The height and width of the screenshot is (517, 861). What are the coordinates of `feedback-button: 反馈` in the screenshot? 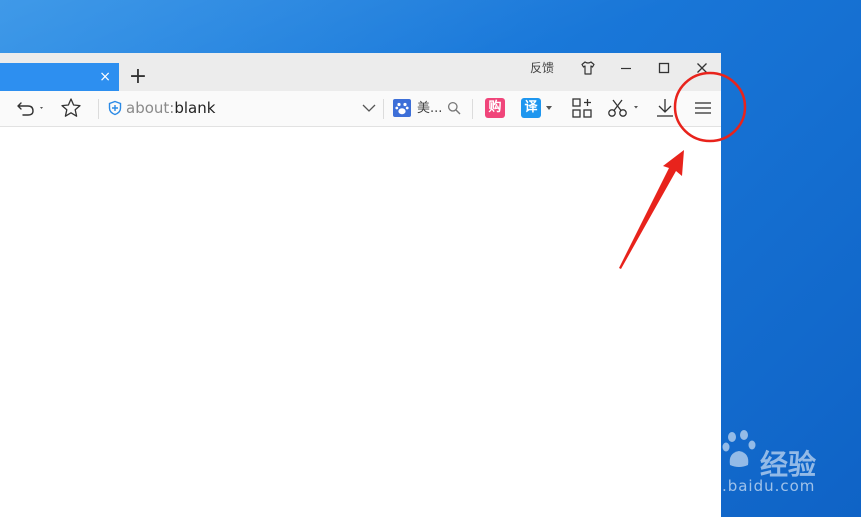 It's located at (542, 68).